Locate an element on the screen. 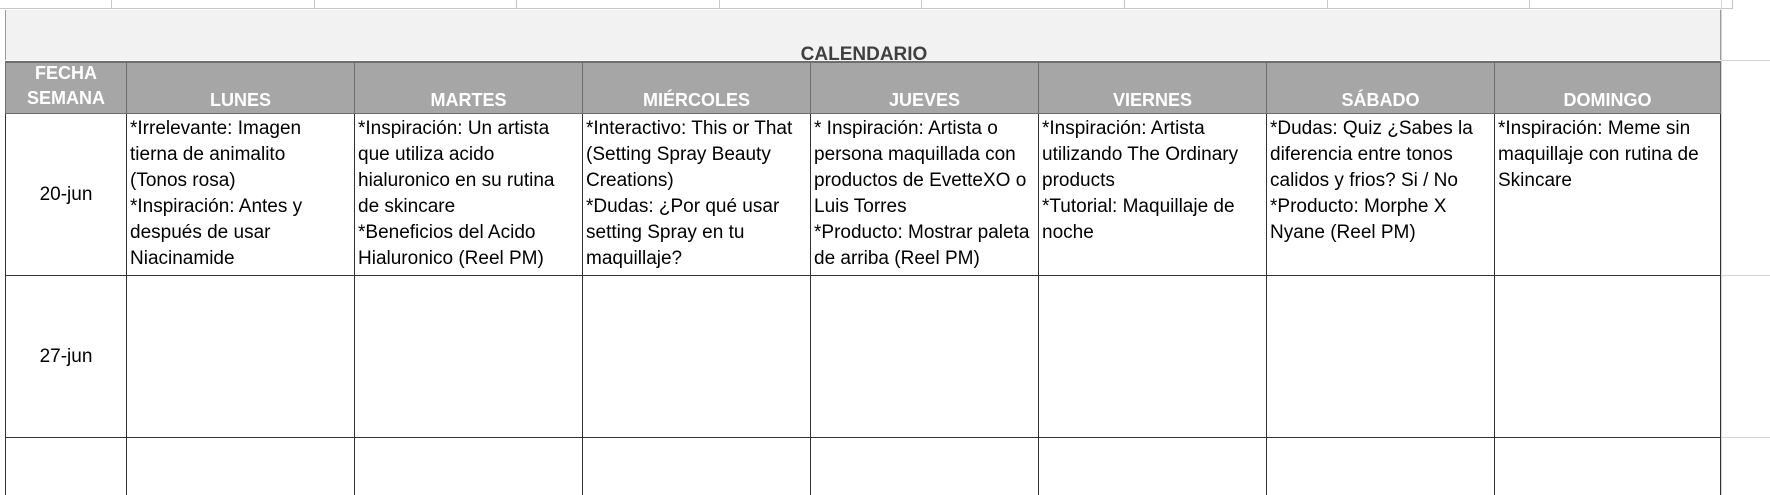  header-label: MIÉRCOLES is located at coordinates (696, 100).